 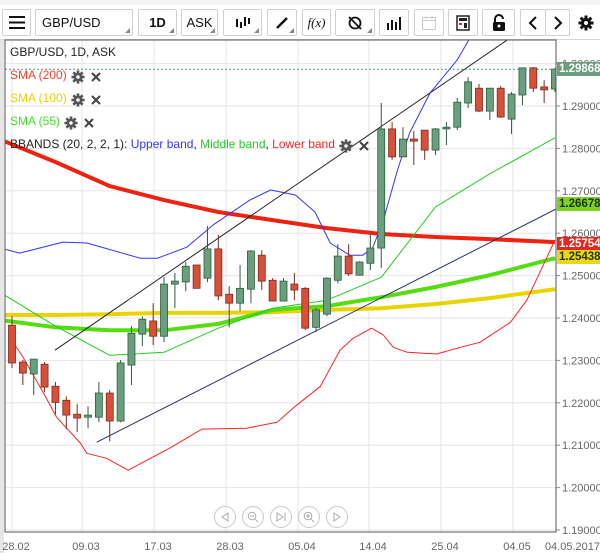 I want to click on legend-indicator: SMA (100), so click(x=190, y=98).